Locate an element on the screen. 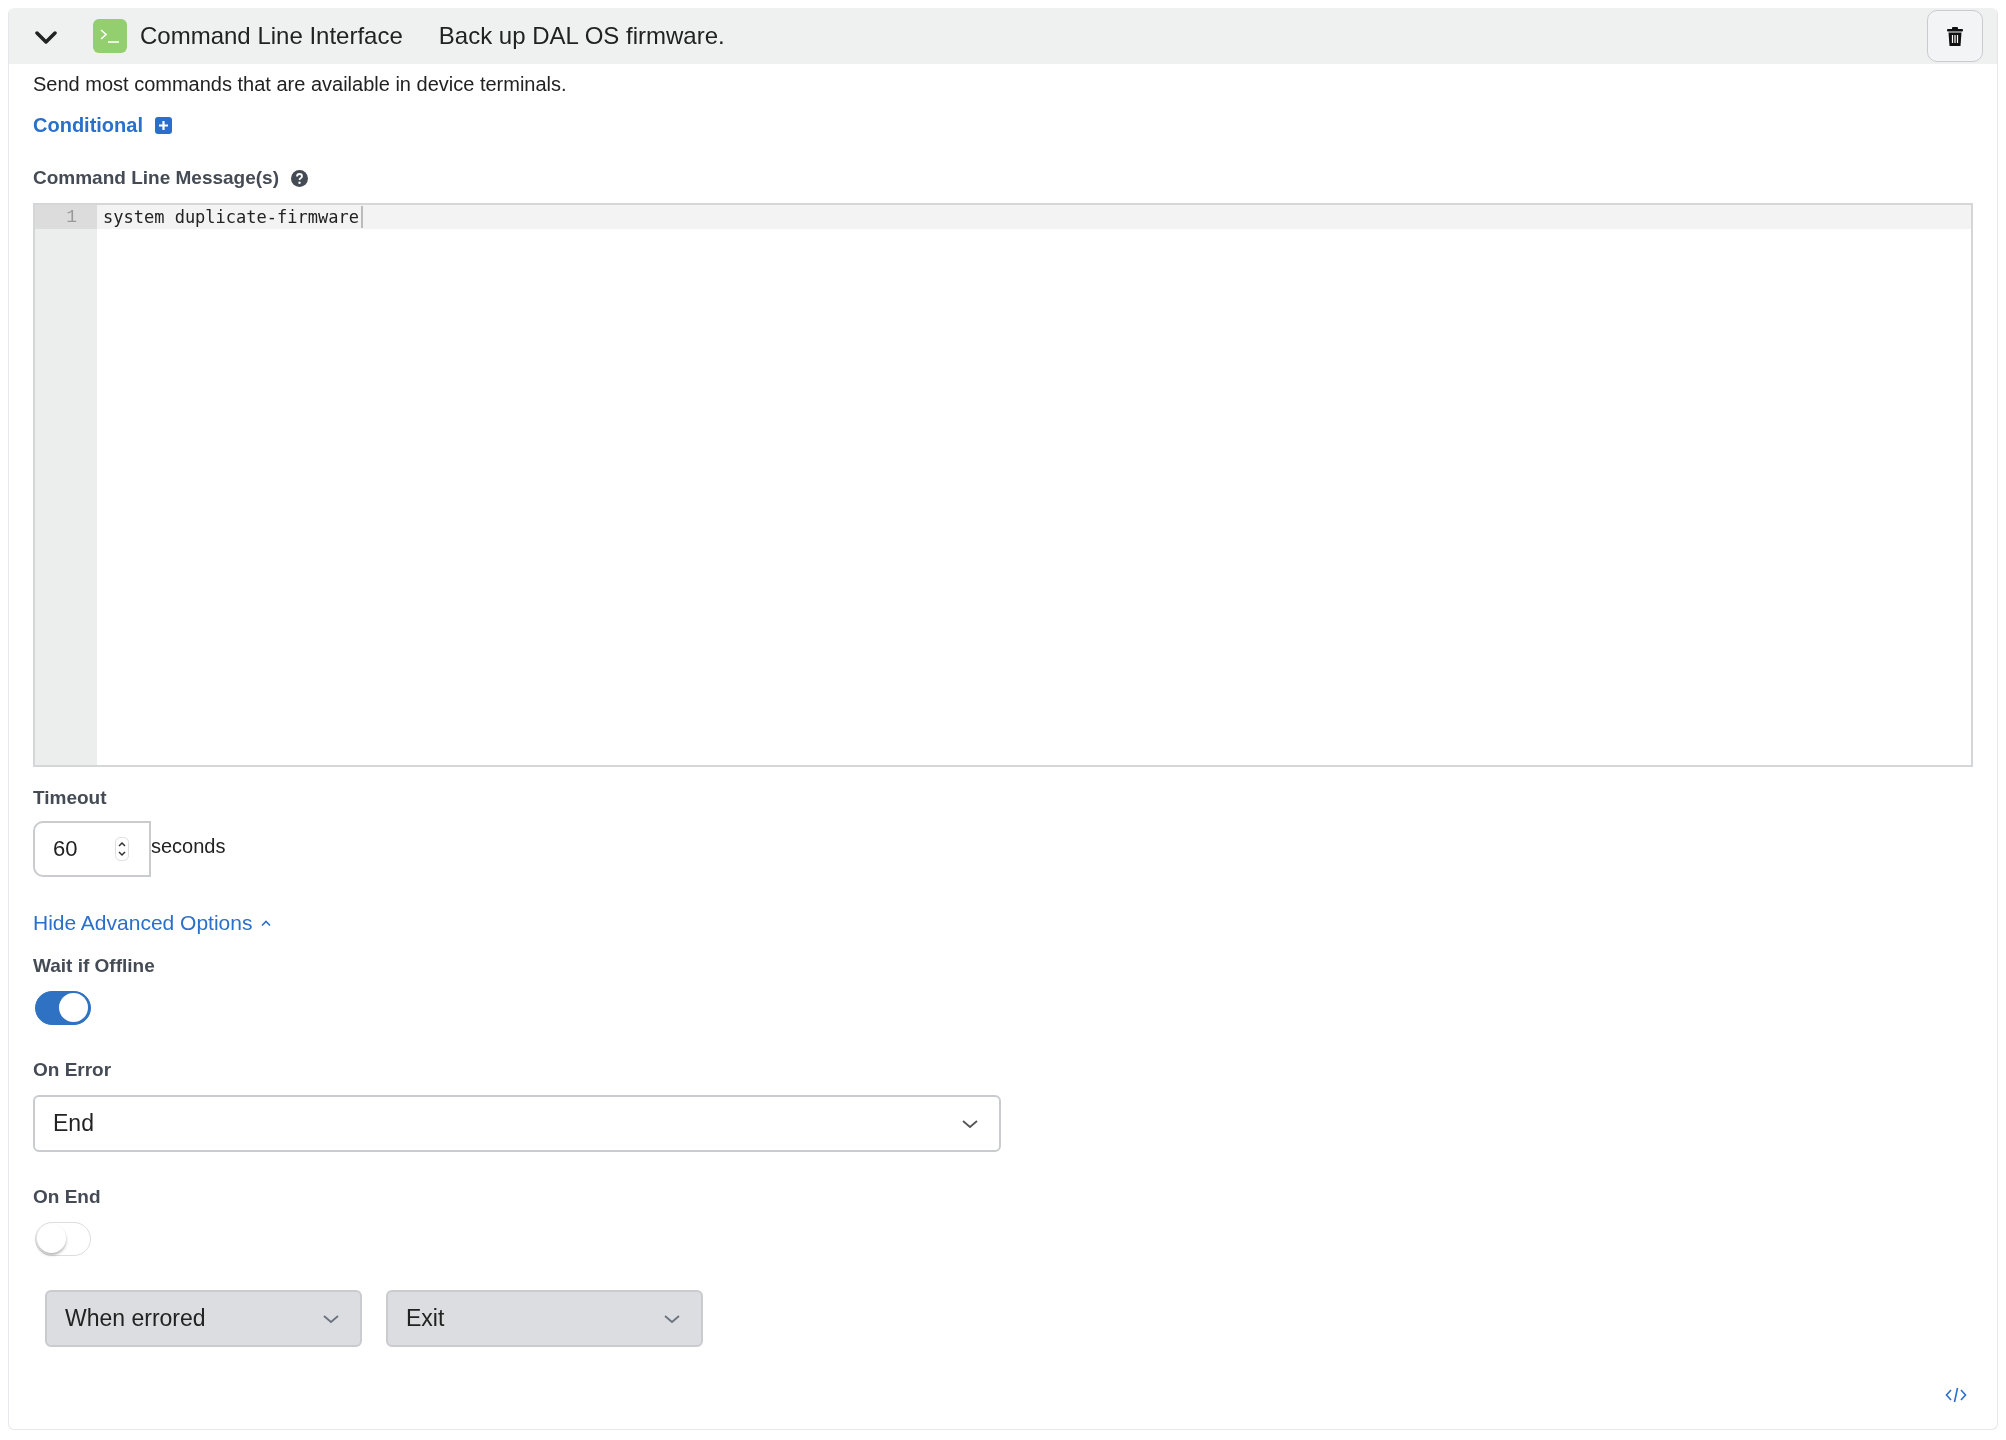 This screenshot has height=1440, width=2006. line-number: 1 is located at coordinates (66, 217).